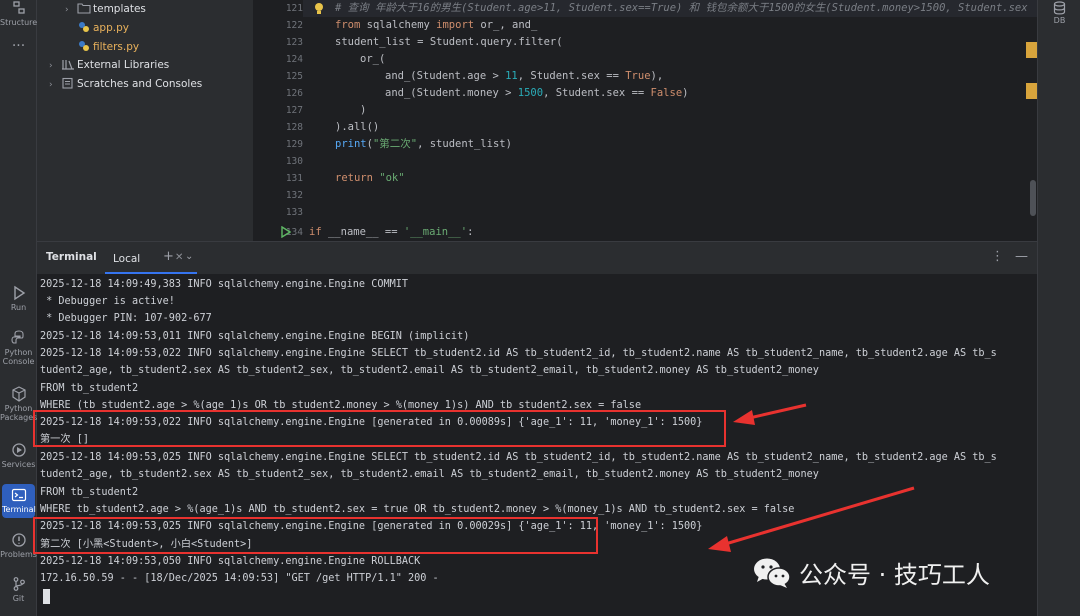 This screenshot has height=616, width=1080. I want to click on arrow-second, so click(811, 519).